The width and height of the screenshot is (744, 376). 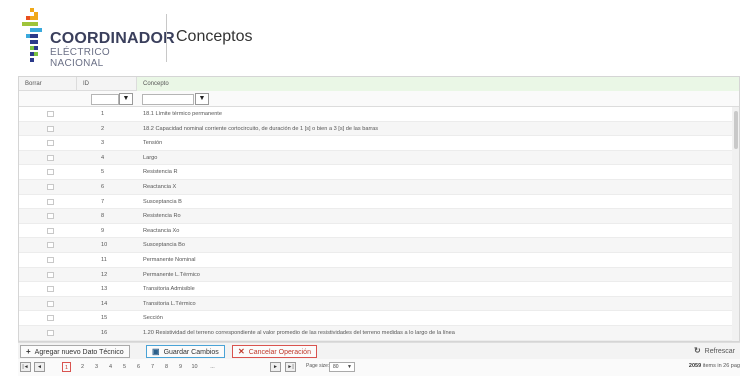 I want to click on next-page-button: ►, so click(x=275, y=367).